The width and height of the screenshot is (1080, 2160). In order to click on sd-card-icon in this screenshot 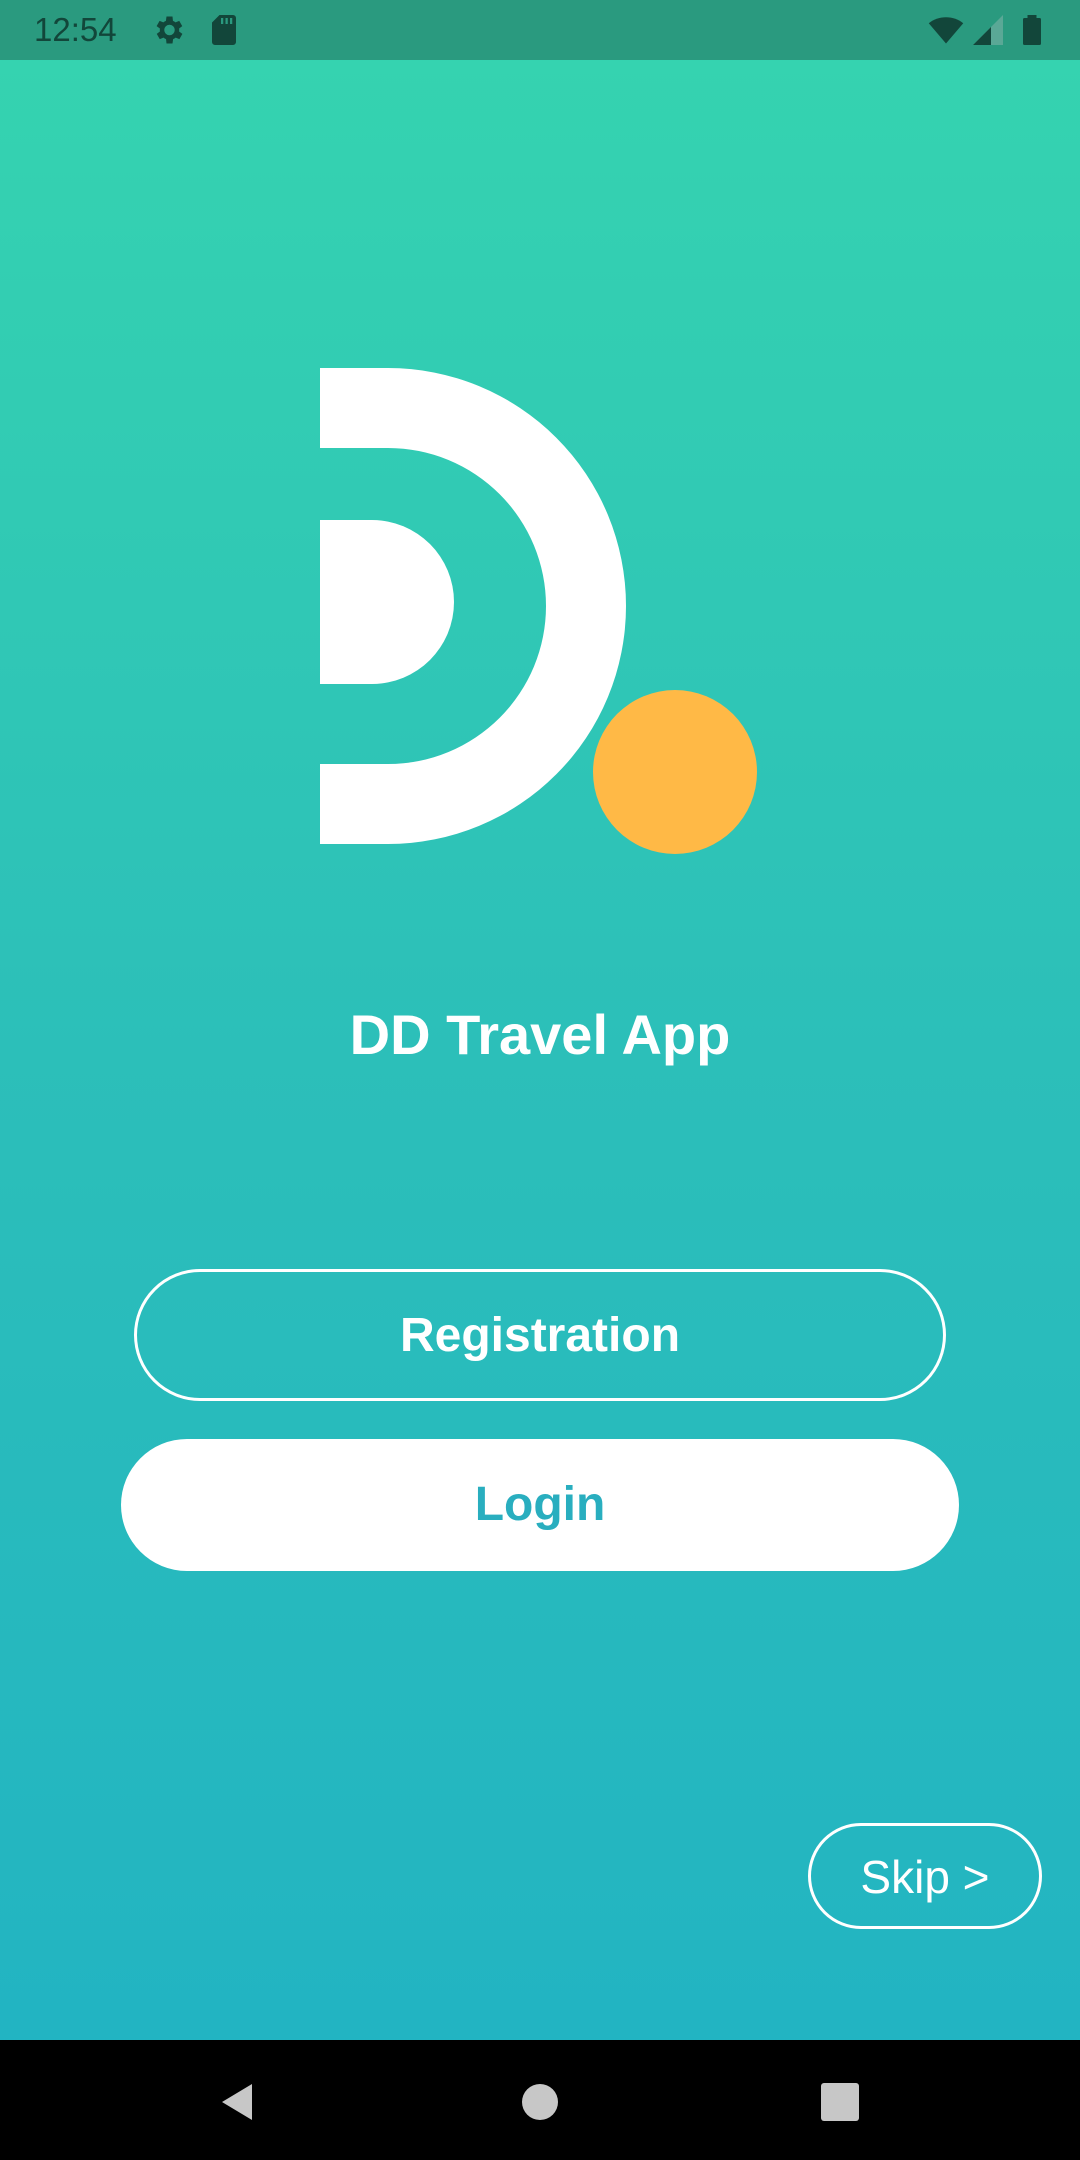, I will do `click(224, 30)`.